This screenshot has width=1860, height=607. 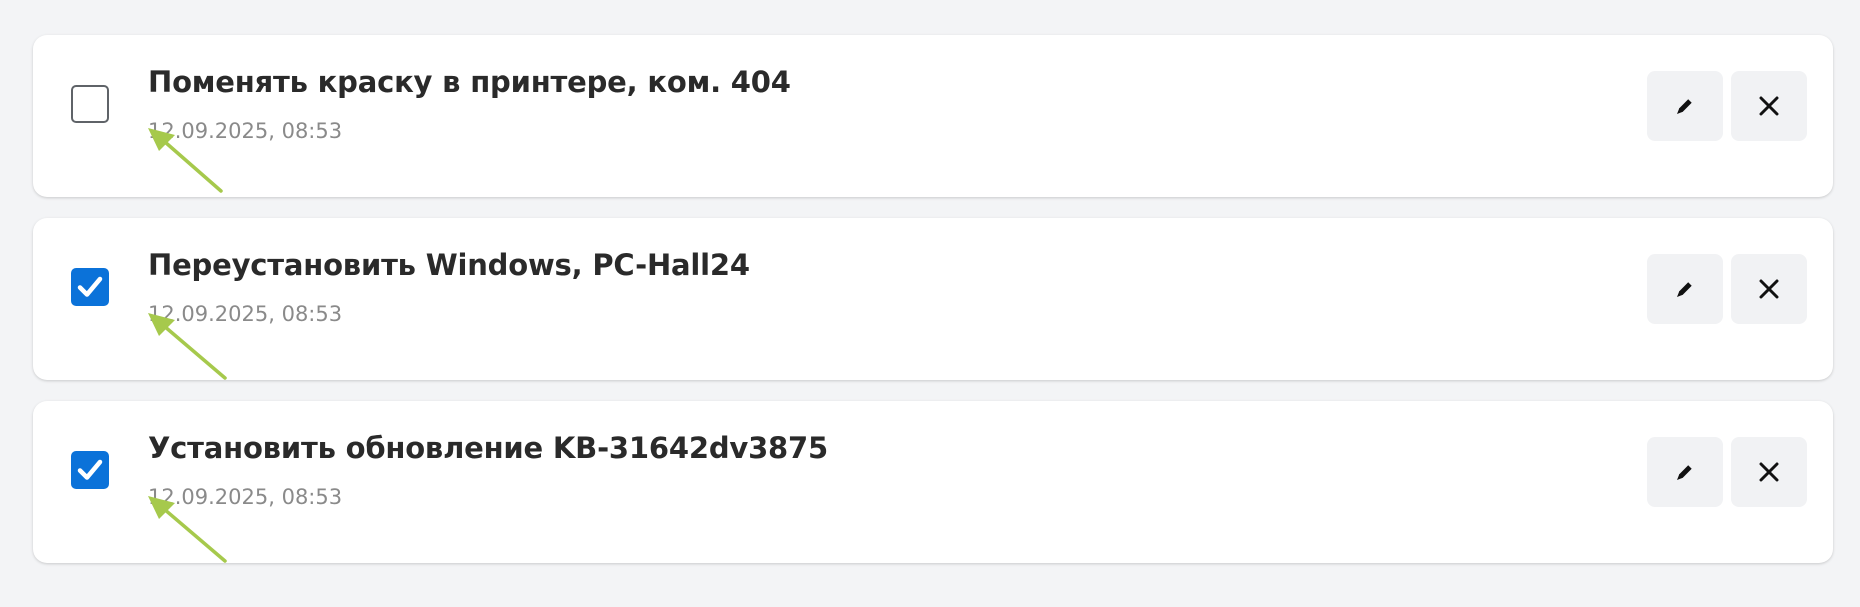 I want to click on task-title: Переустановить Windows, PC-Hall24, so click(x=449, y=265).